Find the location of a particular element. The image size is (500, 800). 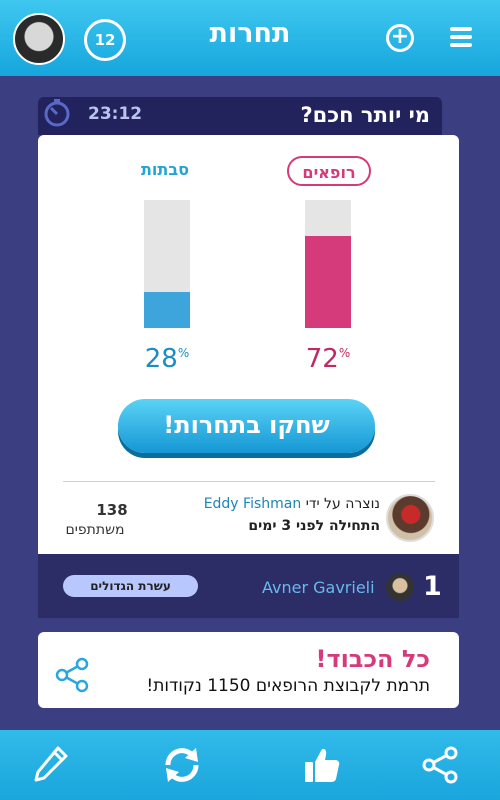

leader-name: Avner Gavrieli is located at coordinates (318, 587).